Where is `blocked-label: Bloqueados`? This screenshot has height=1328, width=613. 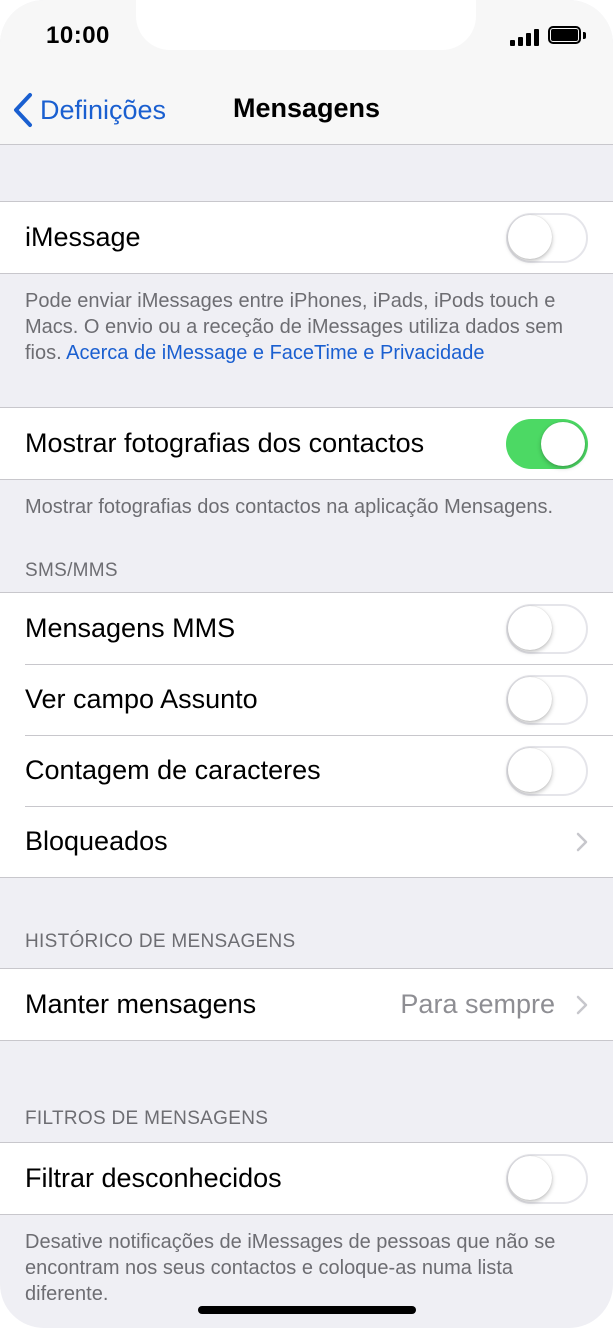
blocked-label: Bloqueados is located at coordinates (96, 841).